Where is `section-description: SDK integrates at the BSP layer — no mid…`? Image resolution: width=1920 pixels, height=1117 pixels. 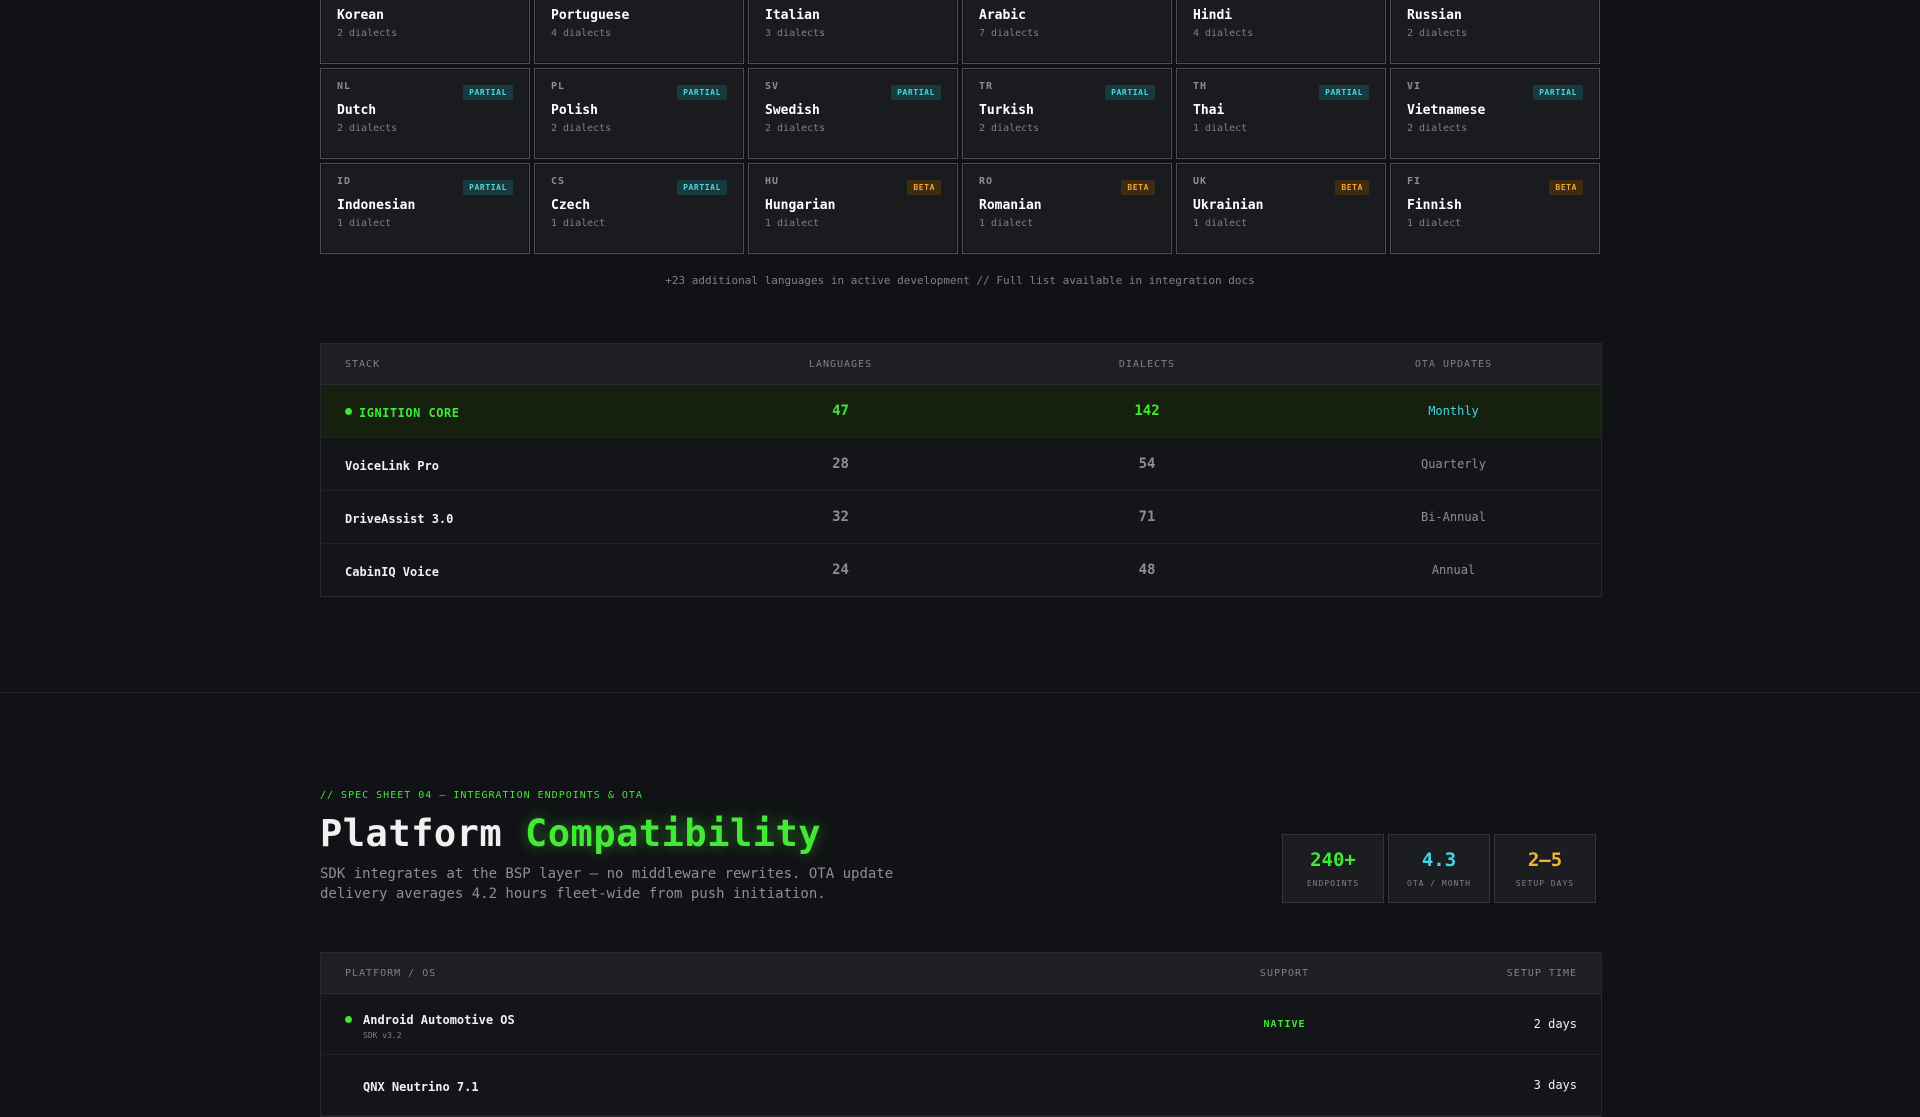
section-description: SDK integrates at the BSP layer — no mid… is located at coordinates (607, 884).